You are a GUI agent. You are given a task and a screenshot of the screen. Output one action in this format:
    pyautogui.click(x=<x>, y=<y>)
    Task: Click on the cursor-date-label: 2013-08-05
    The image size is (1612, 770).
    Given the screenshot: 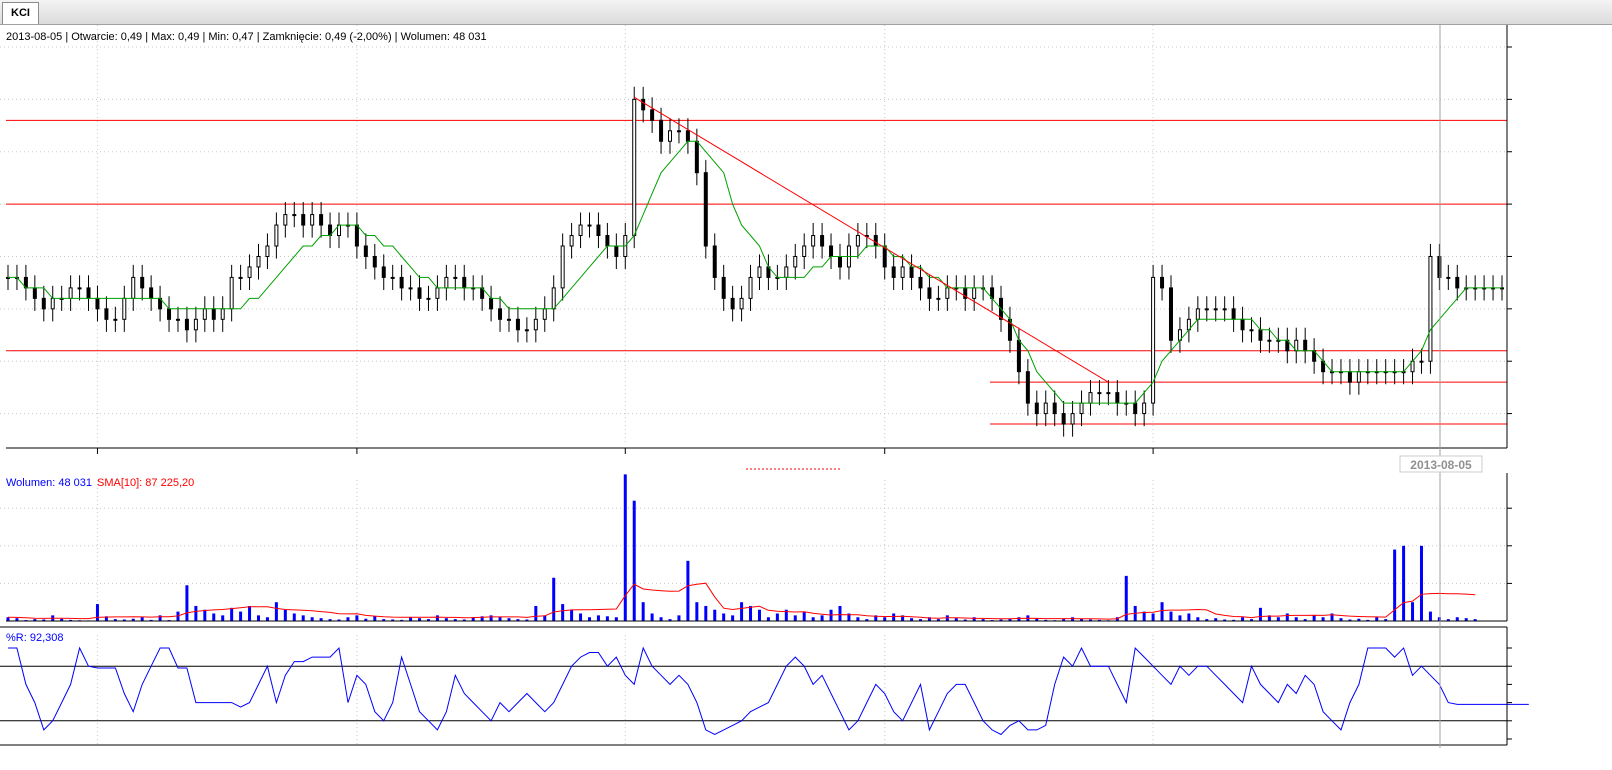 What is the action you would take?
    pyautogui.click(x=1441, y=465)
    